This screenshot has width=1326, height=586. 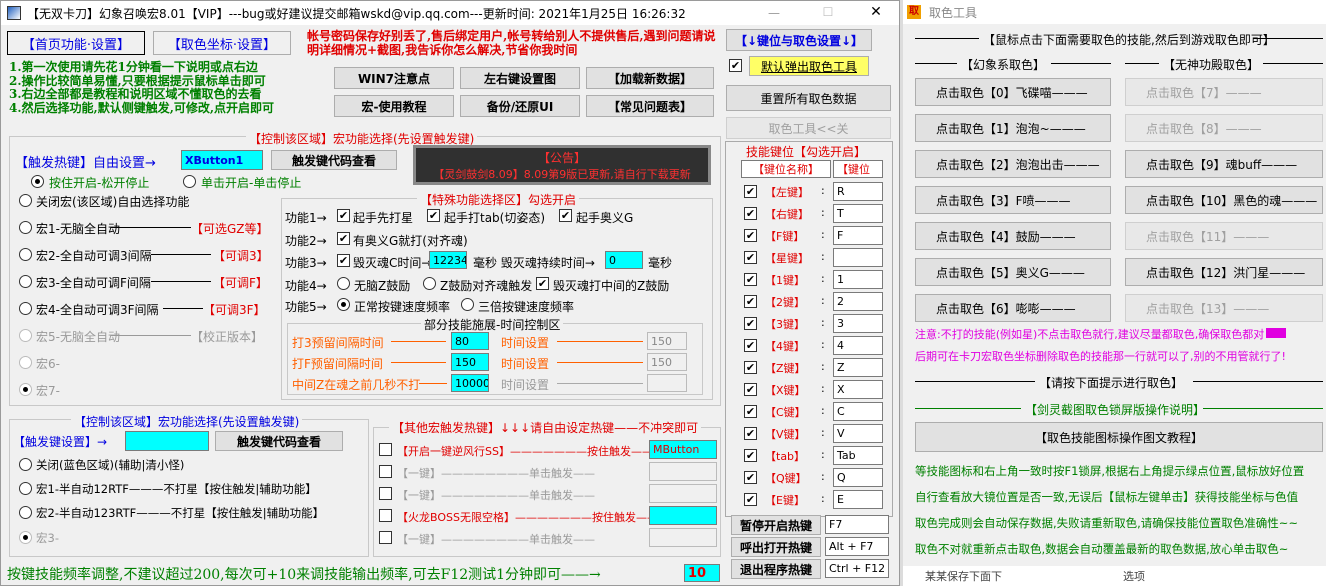 What do you see at coordinates (1119, 437) in the screenshot?
I see `tutorial-button: 【取色技能图标操作图文教程】` at bounding box center [1119, 437].